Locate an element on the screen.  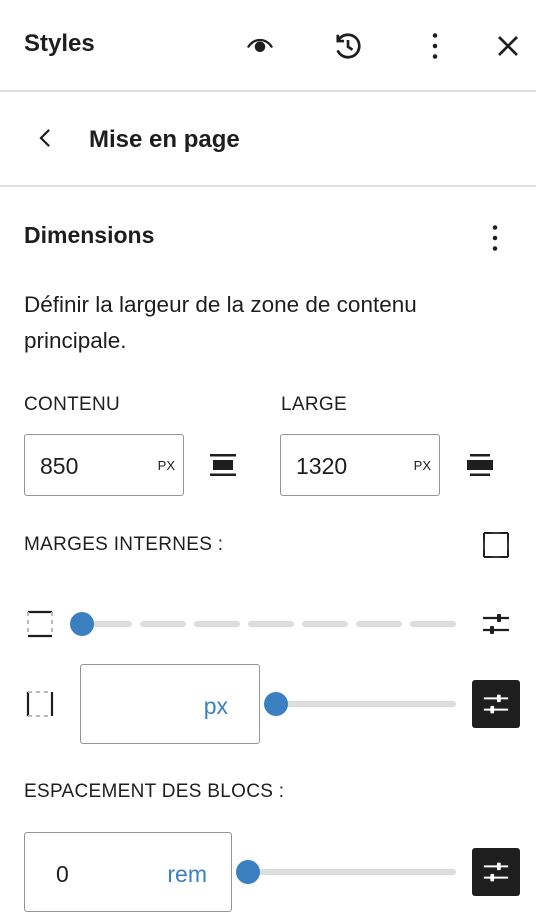
padding-horizontal-input: px is located at coordinates (170, 704).